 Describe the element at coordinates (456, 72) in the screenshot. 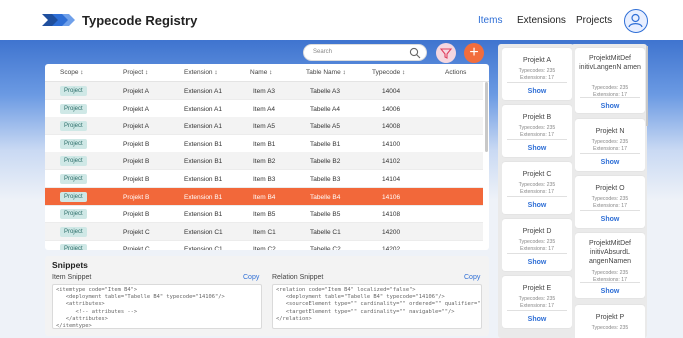

I see `column-header-actions: Actions` at that location.